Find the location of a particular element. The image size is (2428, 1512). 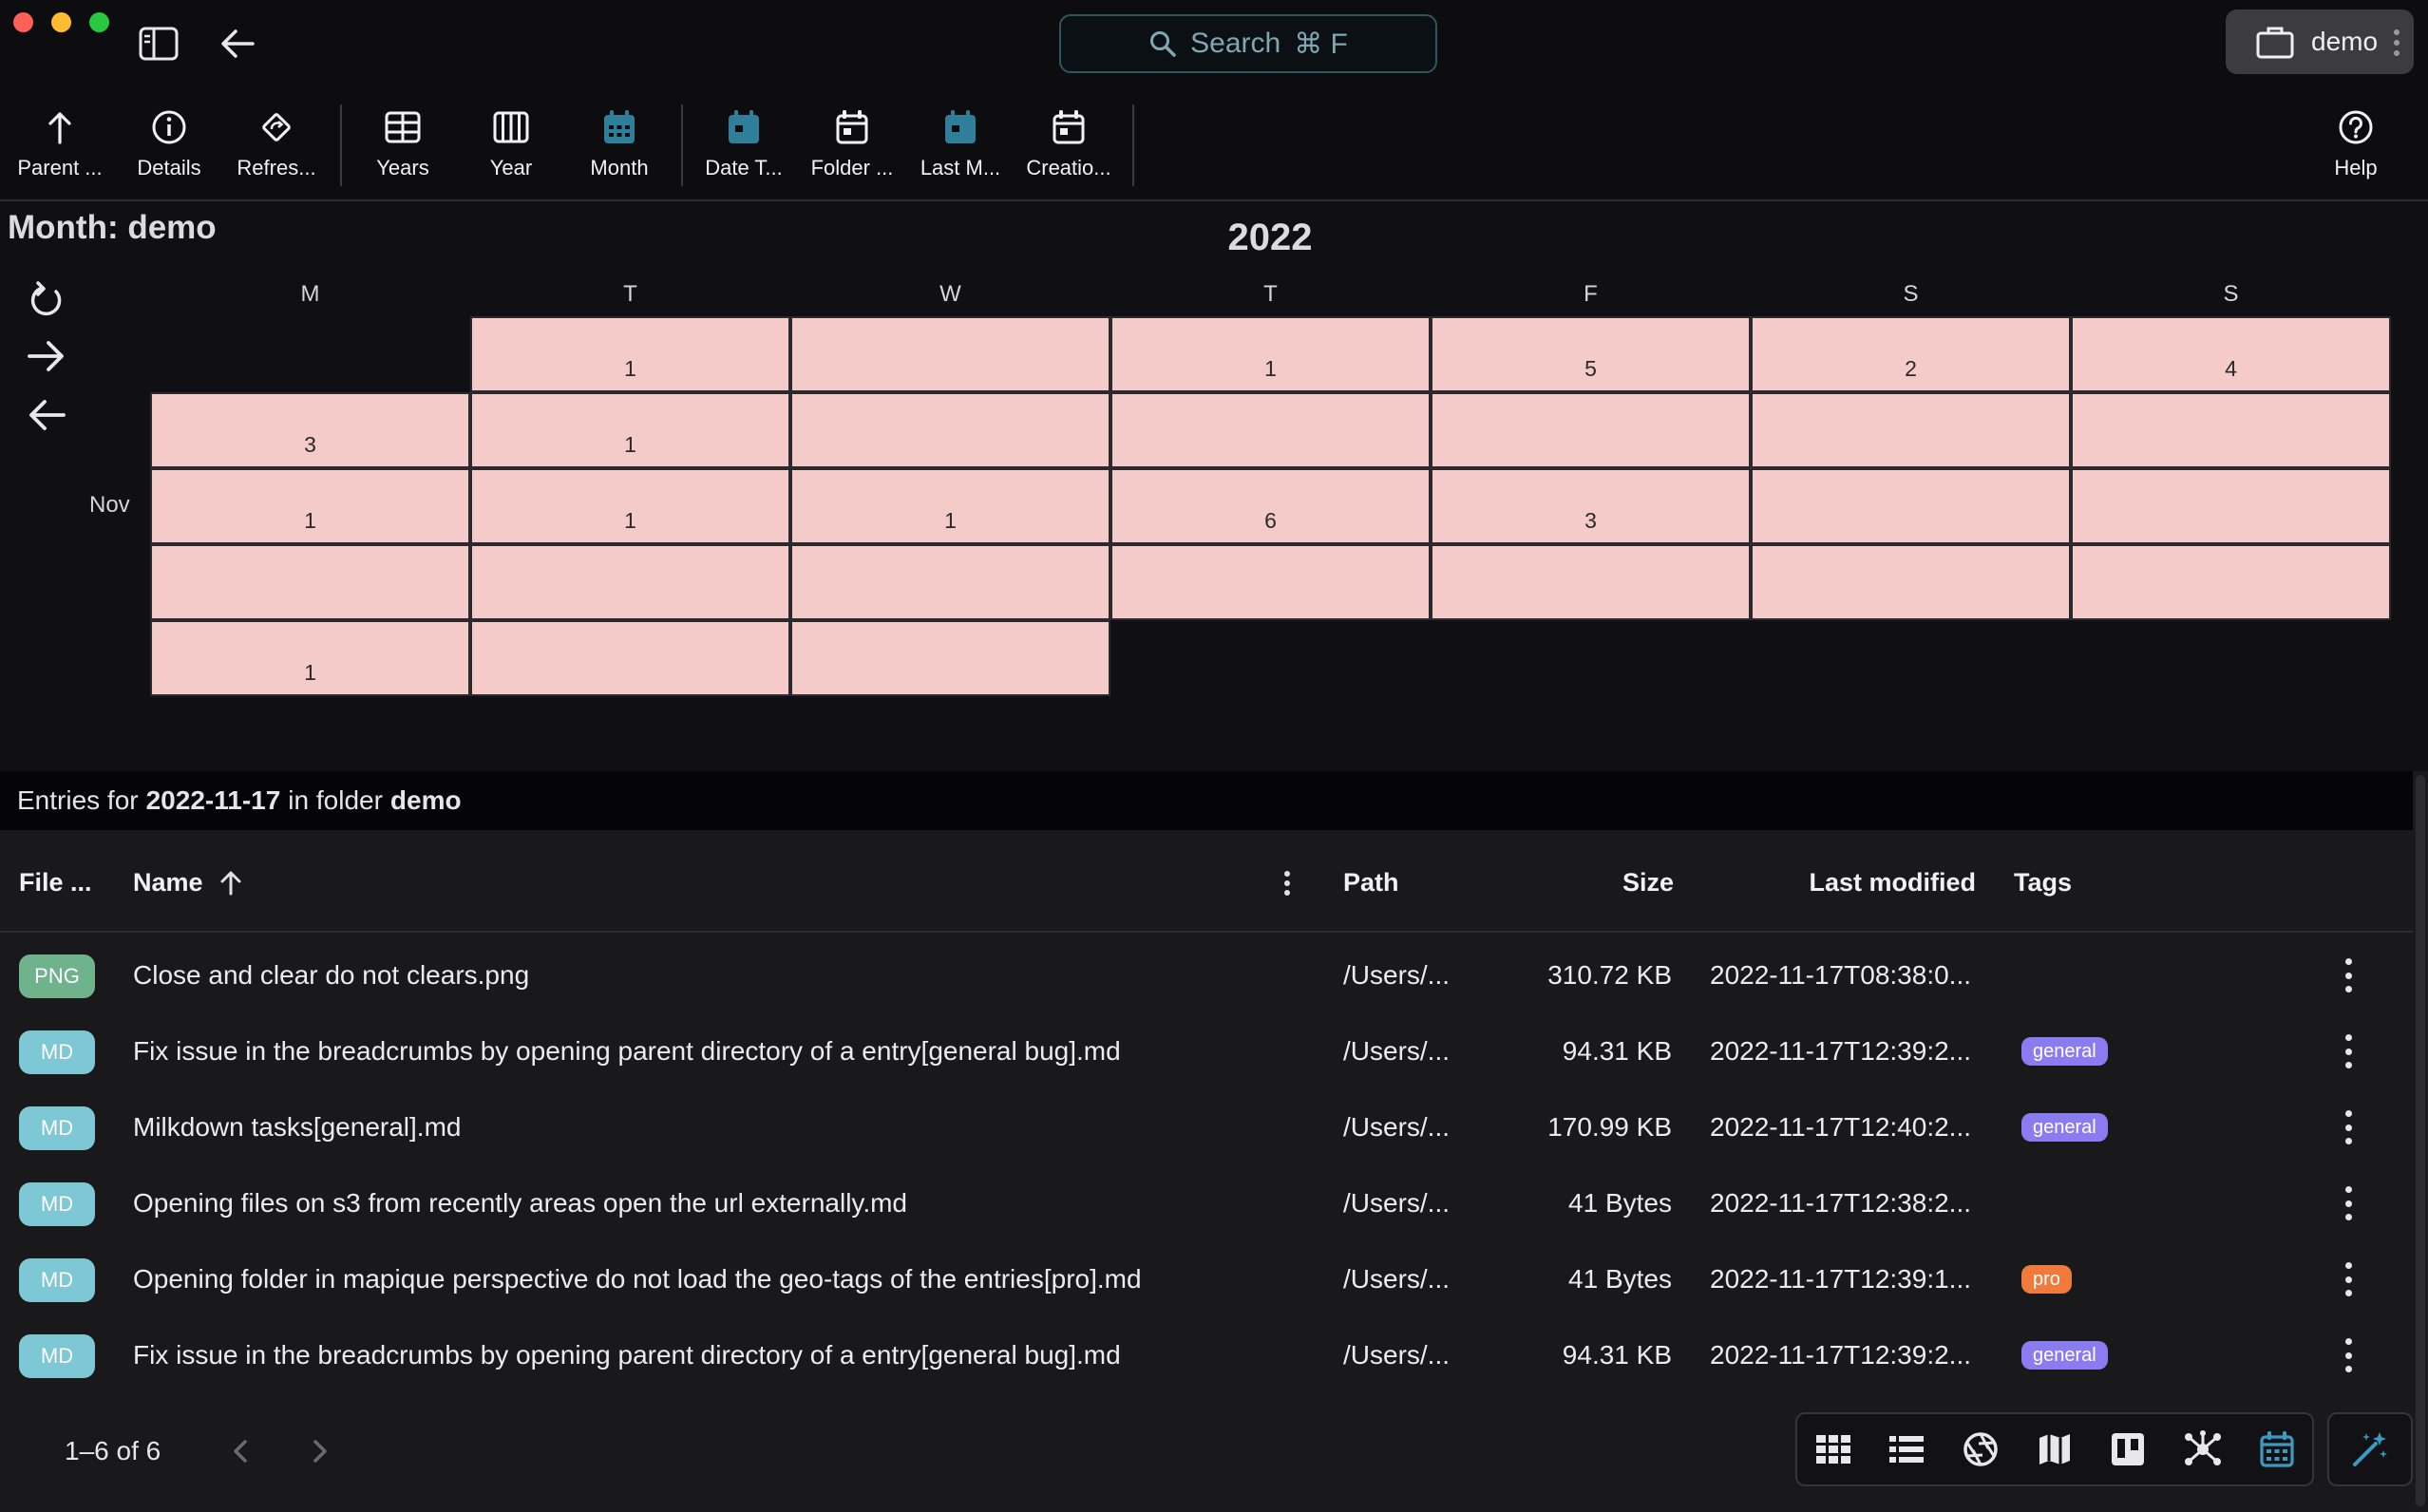

minimize-window-button is located at coordinates (61, 22).